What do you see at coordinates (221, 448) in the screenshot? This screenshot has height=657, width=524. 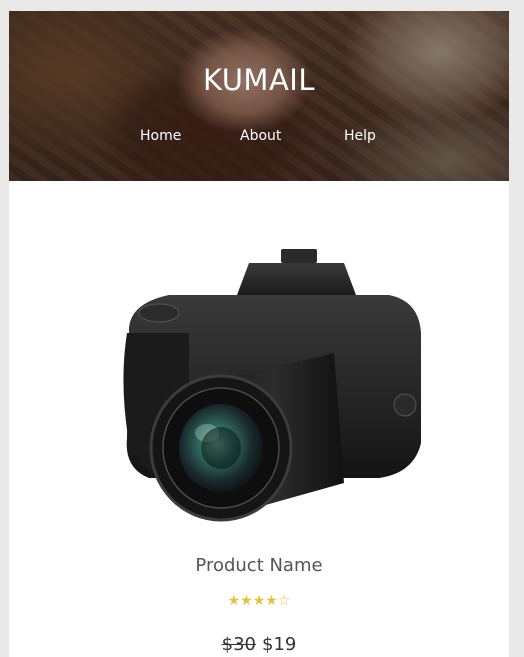 I see `lens-center` at bounding box center [221, 448].